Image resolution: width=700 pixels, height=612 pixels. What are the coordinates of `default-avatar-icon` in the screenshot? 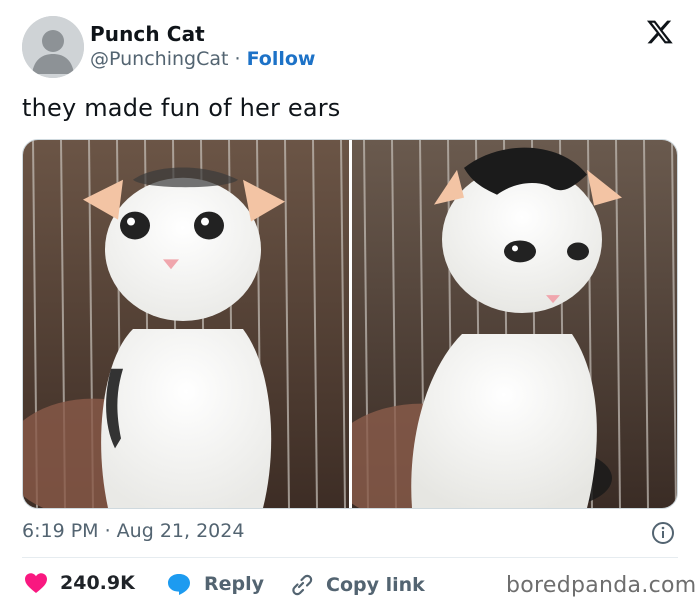 It's located at (53, 47).